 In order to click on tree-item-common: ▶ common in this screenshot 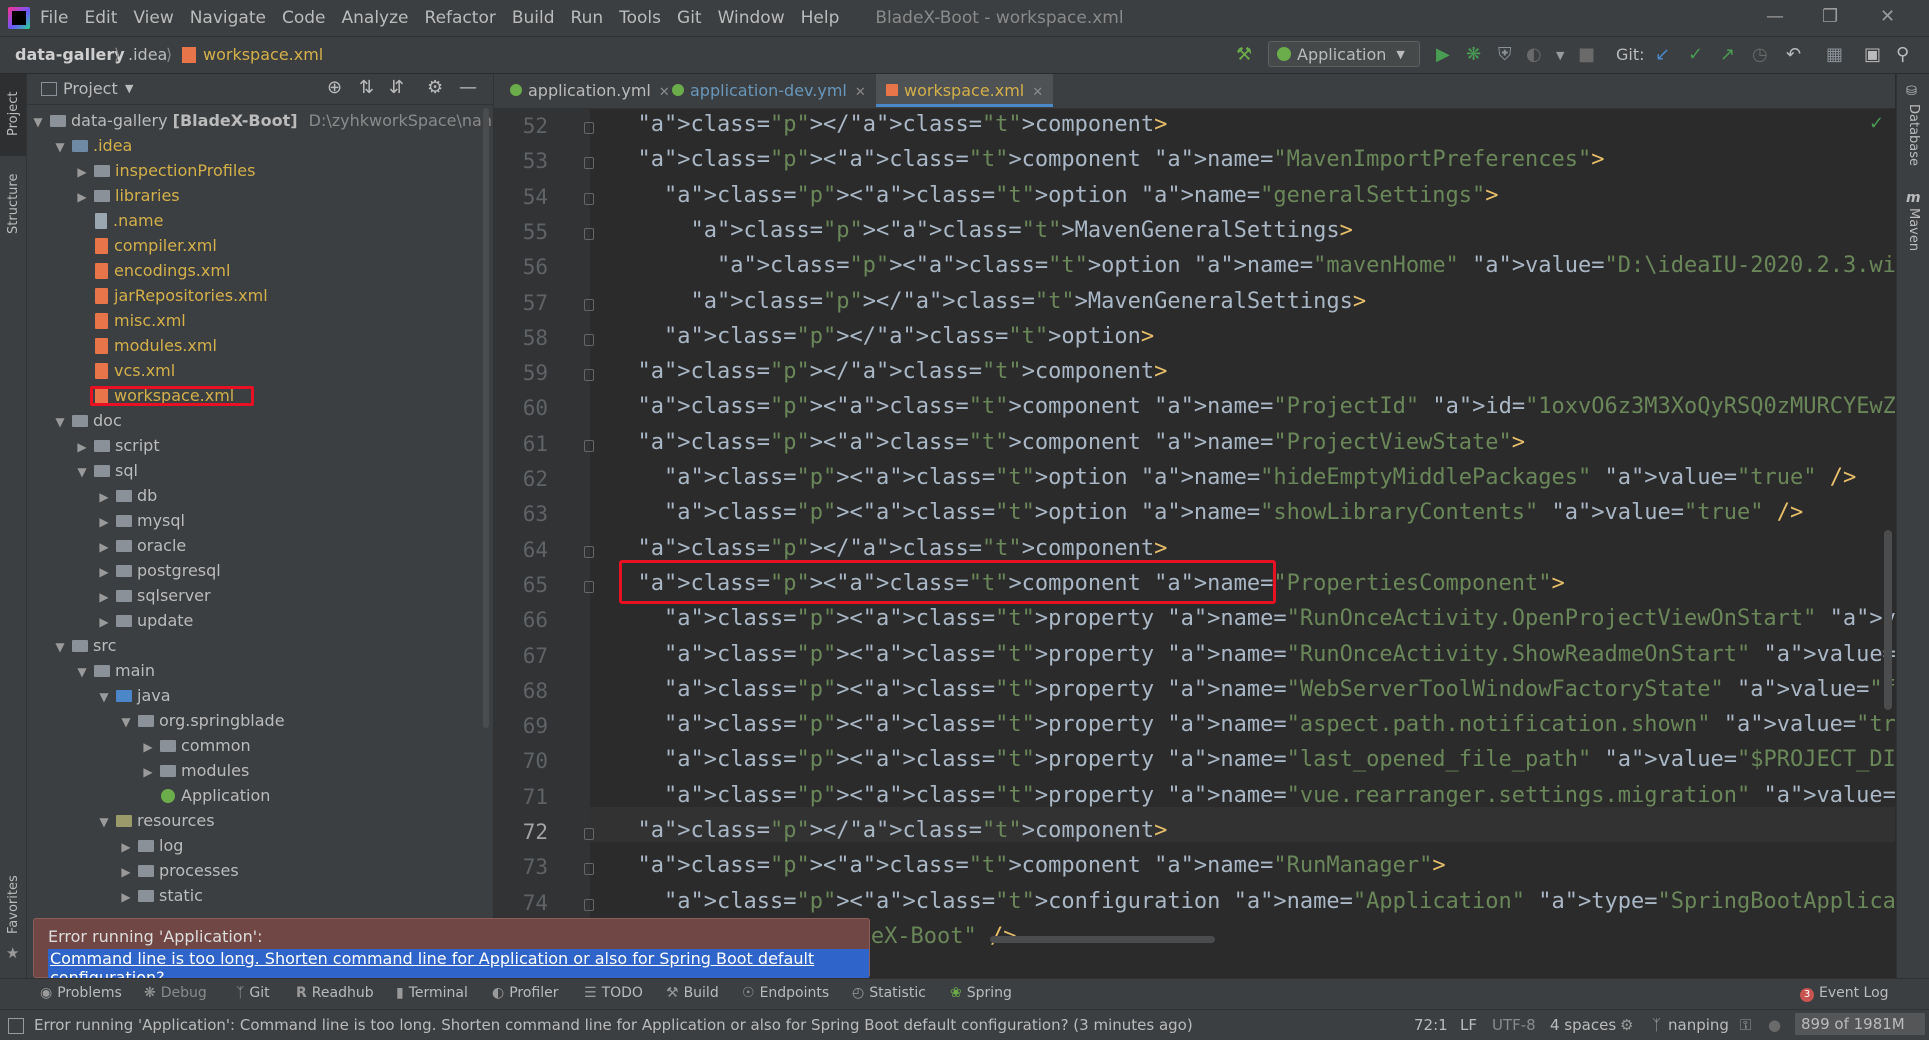, I will do `click(195, 745)`.